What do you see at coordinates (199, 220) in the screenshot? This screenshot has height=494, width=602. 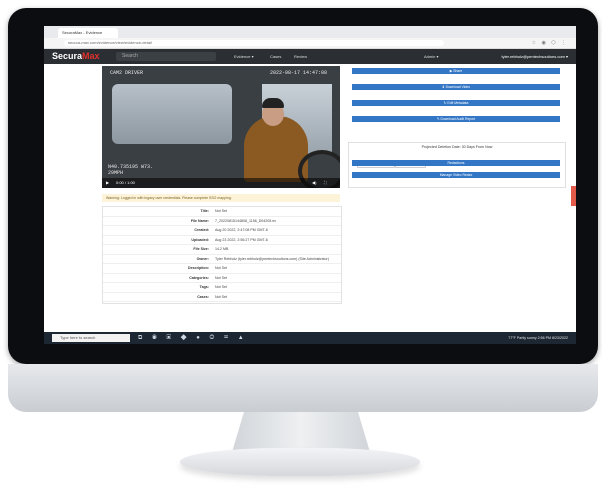 I see `metadata-key: File Name:` at bounding box center [199, 220].